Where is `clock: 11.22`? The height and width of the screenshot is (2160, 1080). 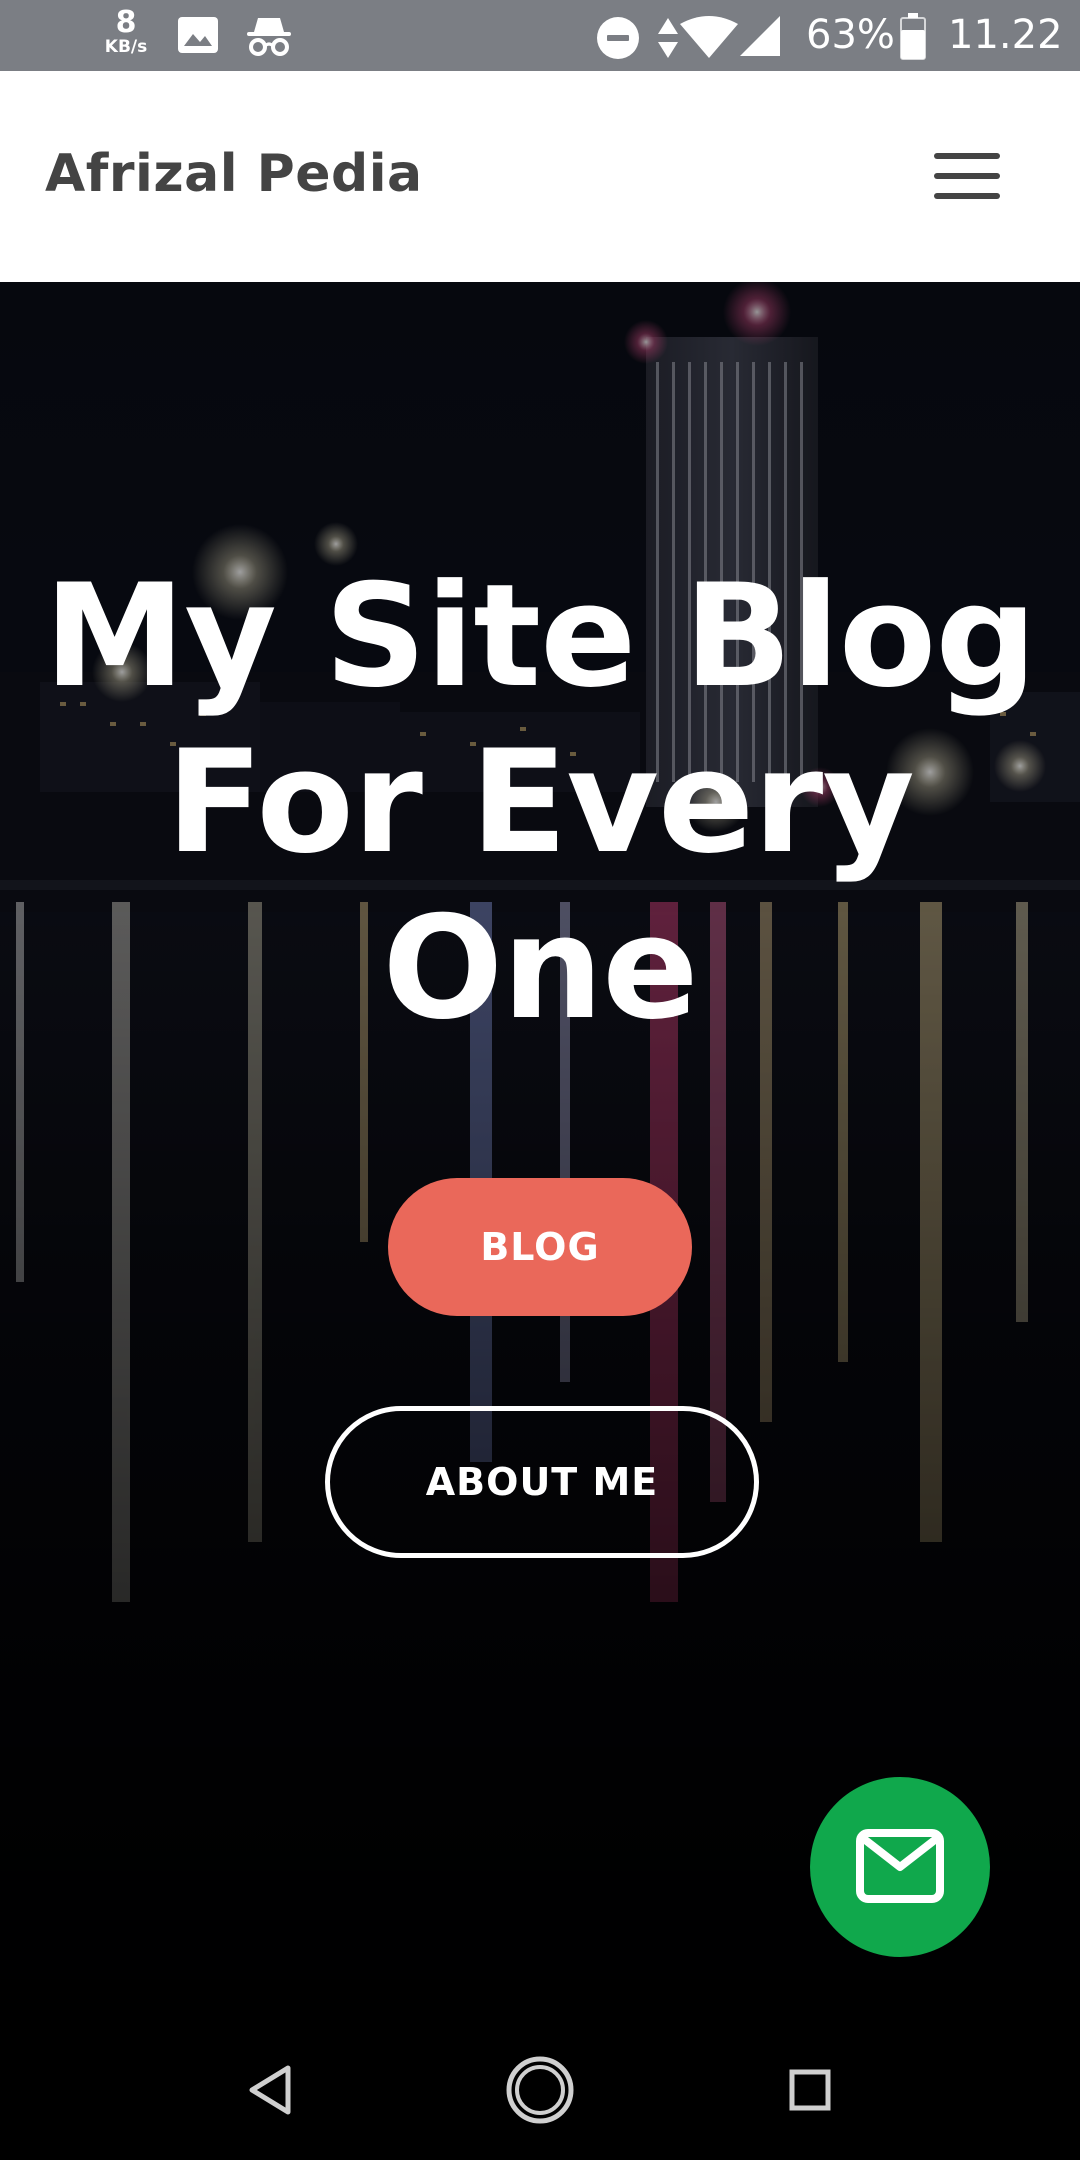
clock: 11.22 is located at coordinates (1005, 35).